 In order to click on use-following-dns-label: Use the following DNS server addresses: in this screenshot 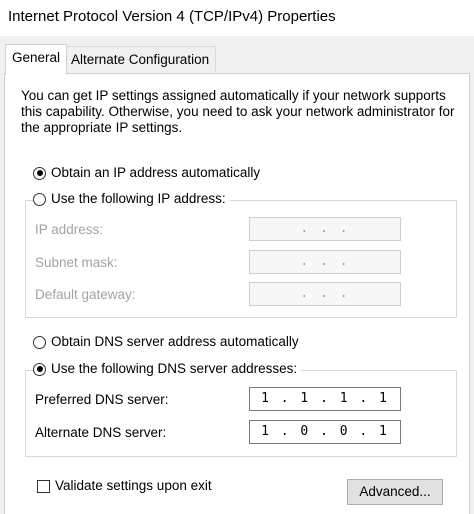, I will do `click(174, 368)`.